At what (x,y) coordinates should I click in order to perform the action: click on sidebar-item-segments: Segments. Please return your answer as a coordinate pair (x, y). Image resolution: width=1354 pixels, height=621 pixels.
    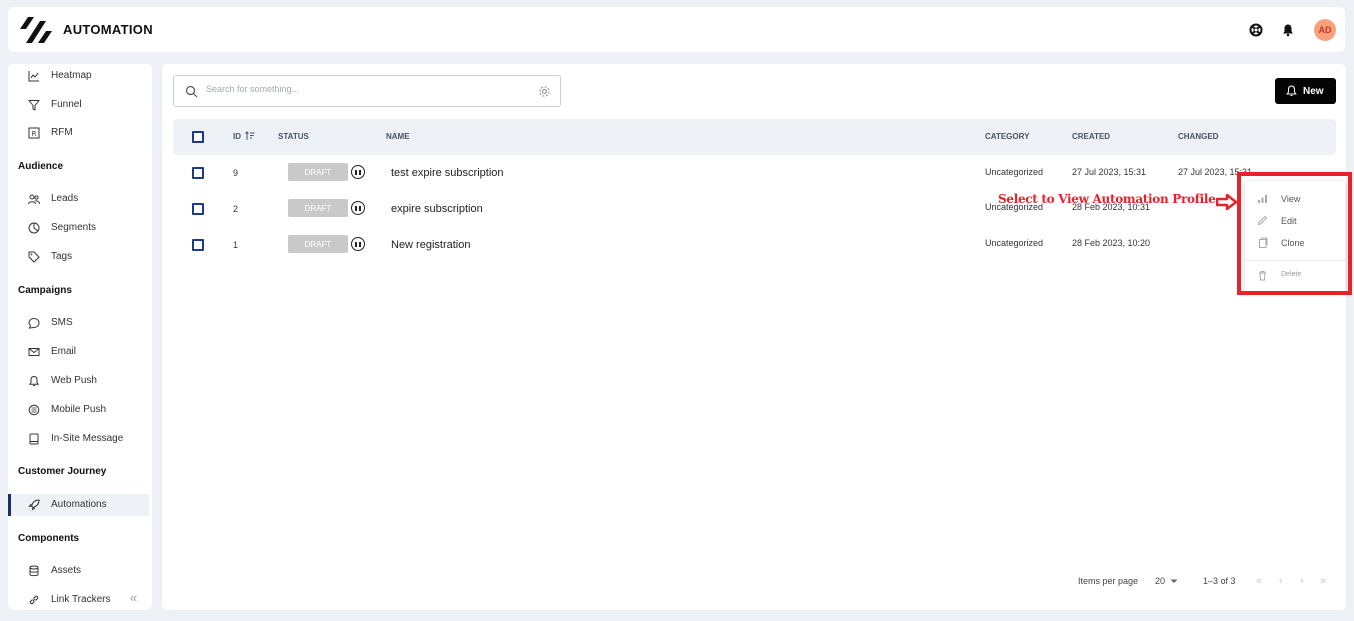
    Looking at the image, I should click on (78, 228).